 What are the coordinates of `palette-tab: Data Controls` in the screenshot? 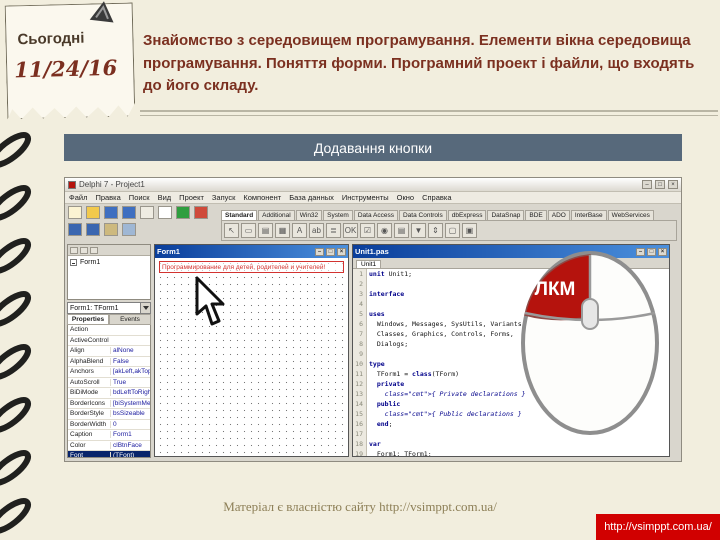 It's located at (422, 215).